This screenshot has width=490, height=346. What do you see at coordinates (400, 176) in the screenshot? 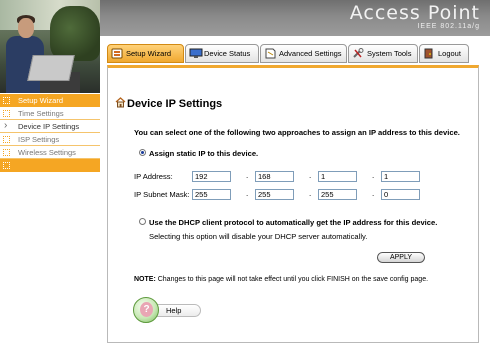
I see `ip-octet-4: 1` at bounding box center [400, 176].